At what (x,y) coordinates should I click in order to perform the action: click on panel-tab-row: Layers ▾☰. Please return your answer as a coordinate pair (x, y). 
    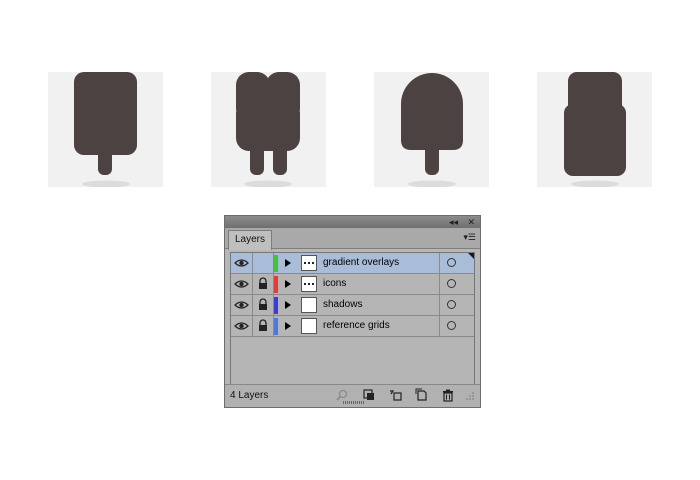
    Looking at the image, I should click on (352, 239).